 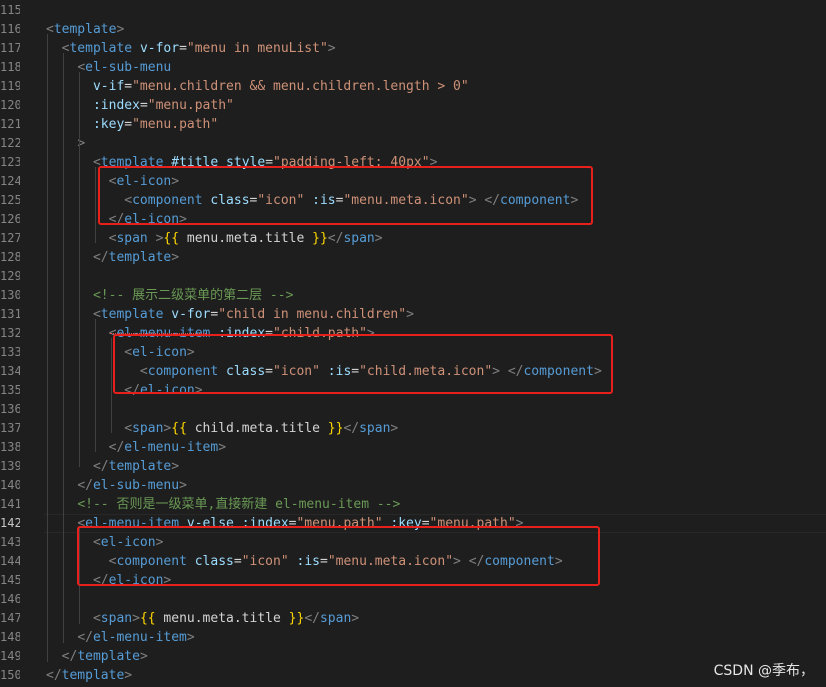 I want to click on line-code: :key="menu.path", so click(x=132, y=124).